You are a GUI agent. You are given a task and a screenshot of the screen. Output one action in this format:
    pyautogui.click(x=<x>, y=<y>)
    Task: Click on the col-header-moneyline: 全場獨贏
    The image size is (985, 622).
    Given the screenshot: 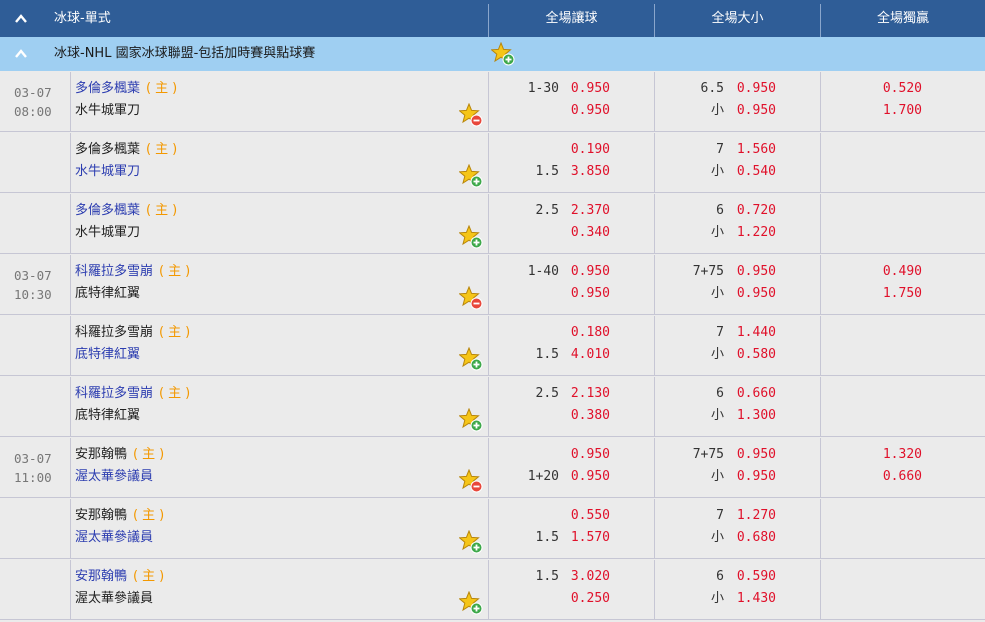 What is the action you would take?
    pyautogui.click(x=902, y=18)
    